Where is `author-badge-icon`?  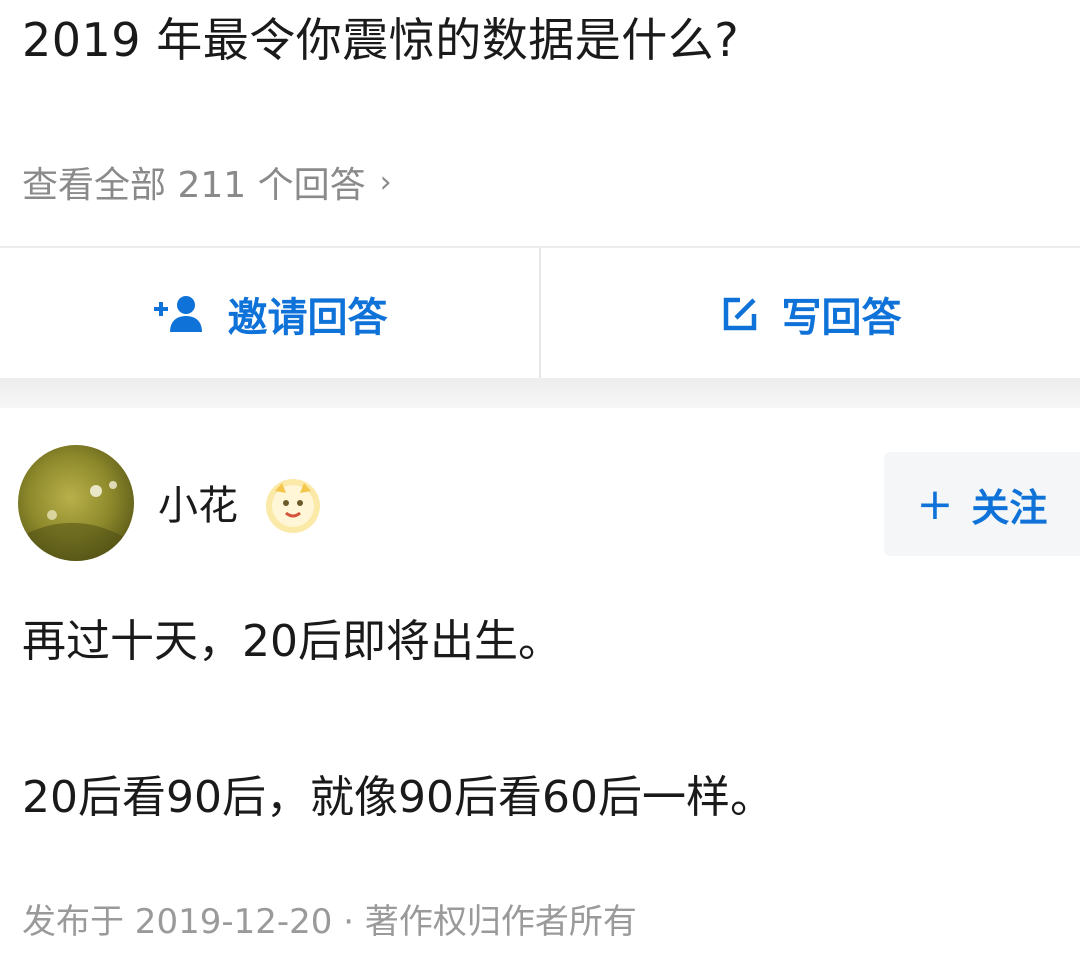 author-badge-icon is located at coordinates (293, 506).